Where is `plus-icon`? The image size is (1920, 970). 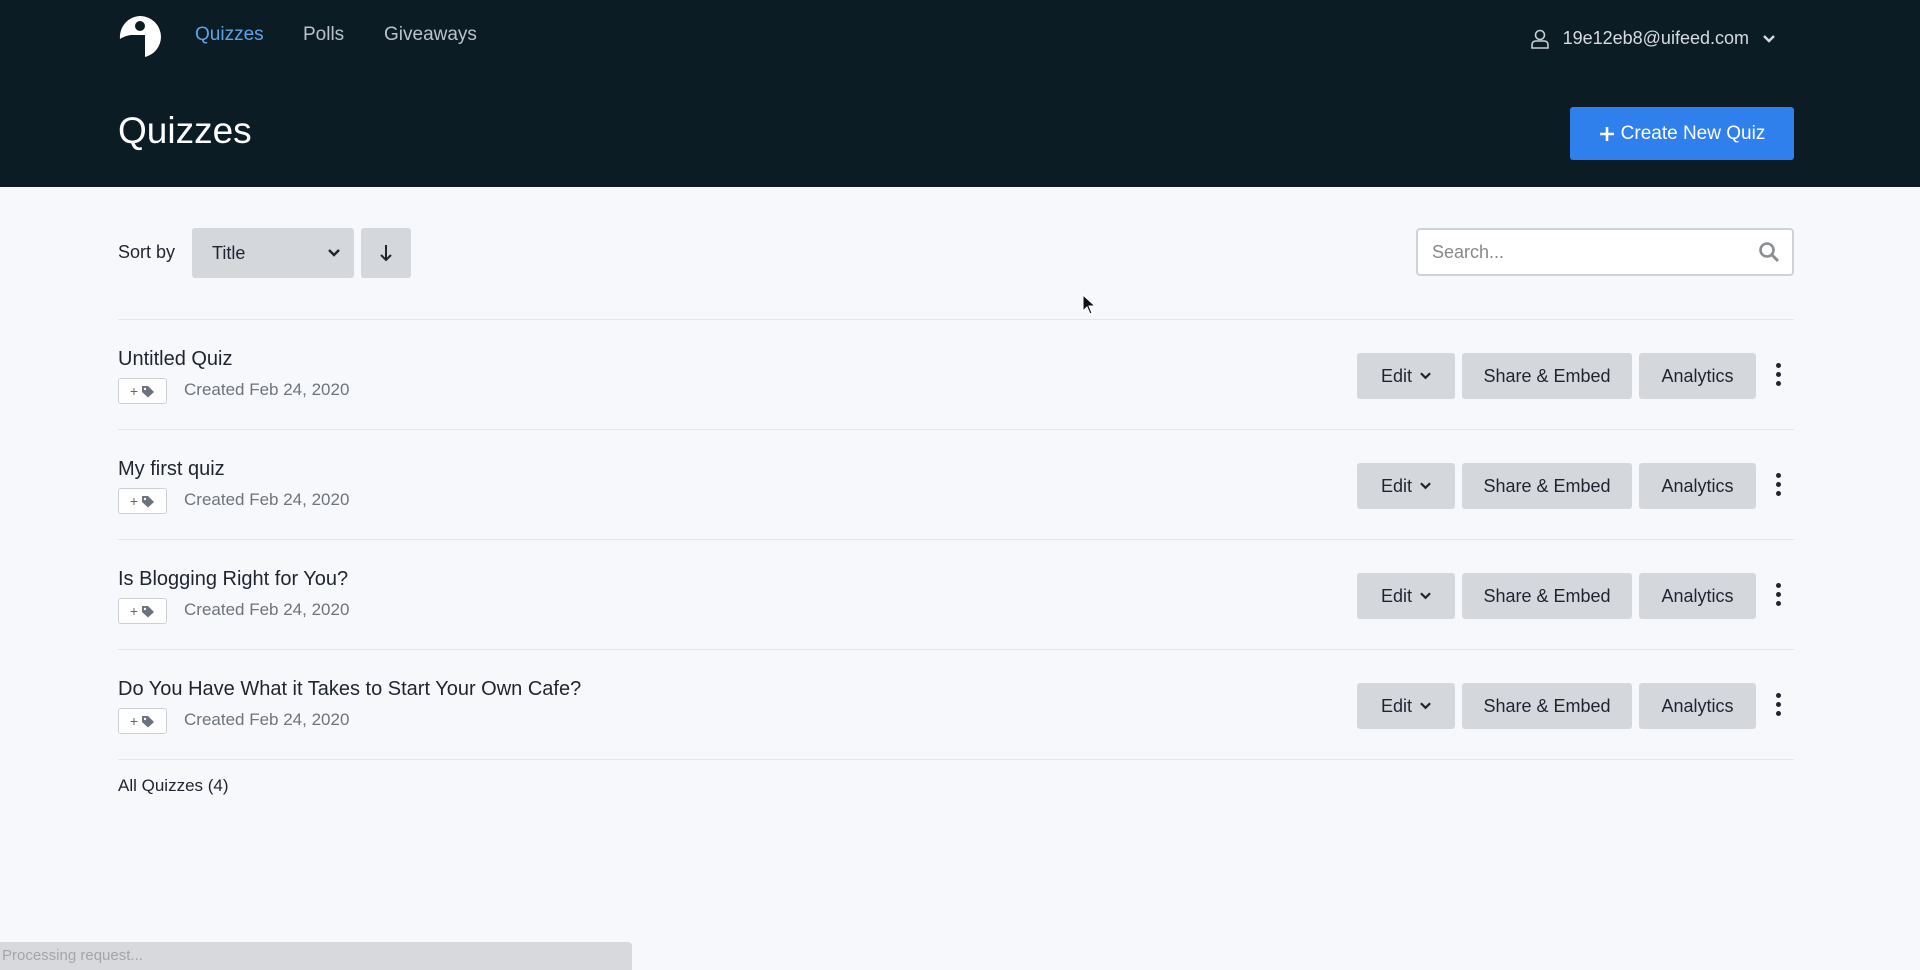
plus-icon is located at coordinates (1606, 133).